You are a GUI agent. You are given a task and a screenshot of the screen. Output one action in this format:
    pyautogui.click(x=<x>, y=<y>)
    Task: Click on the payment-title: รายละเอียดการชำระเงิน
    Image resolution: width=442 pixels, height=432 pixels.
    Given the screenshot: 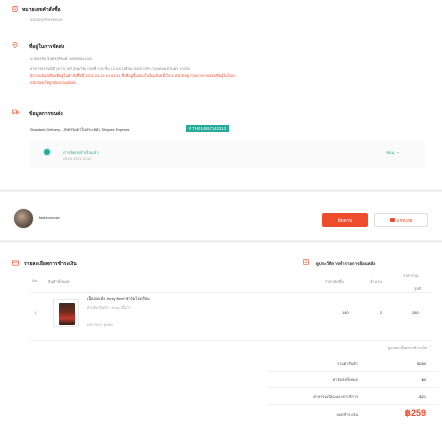 What is the action you would take?
    pyautogui.click(x=50, y=264)
    